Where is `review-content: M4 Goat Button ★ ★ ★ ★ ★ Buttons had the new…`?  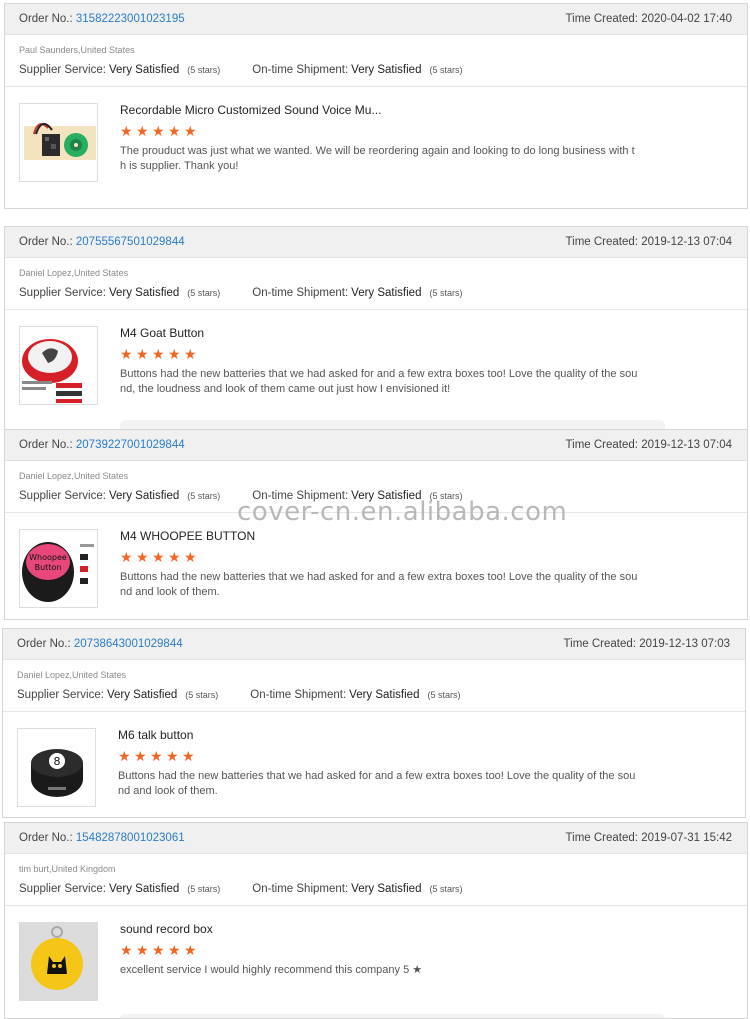 review-content: M4 Goat Button ★ ★ ★ ★ ★ Buttons had the new… is located at coordinates (380, 360).